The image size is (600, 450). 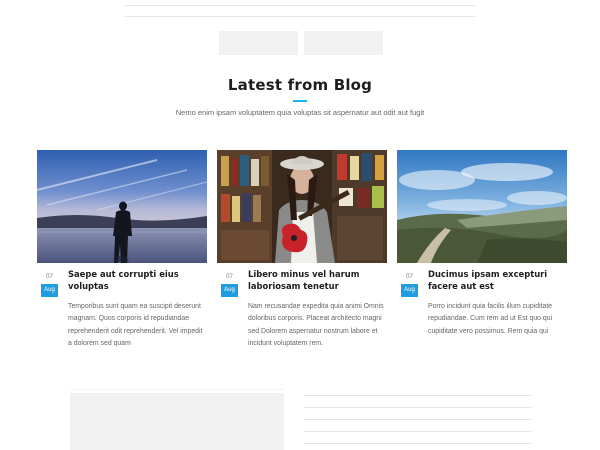 I want to click on placeholder-image-block, so click(x=177, y=421).